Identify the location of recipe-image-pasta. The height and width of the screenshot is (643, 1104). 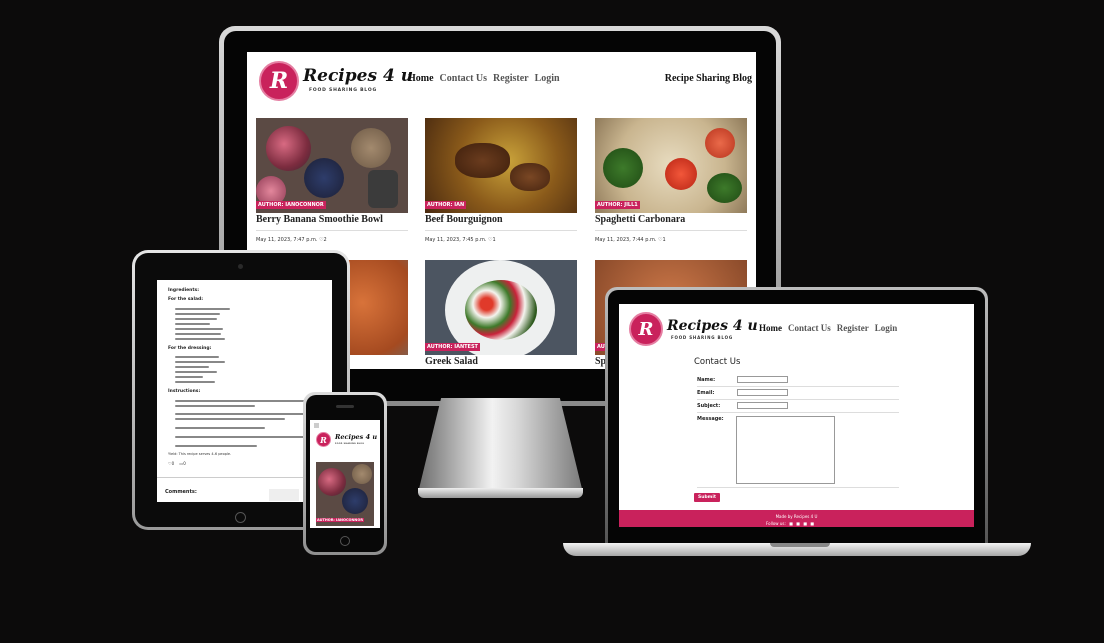
(671, 165).